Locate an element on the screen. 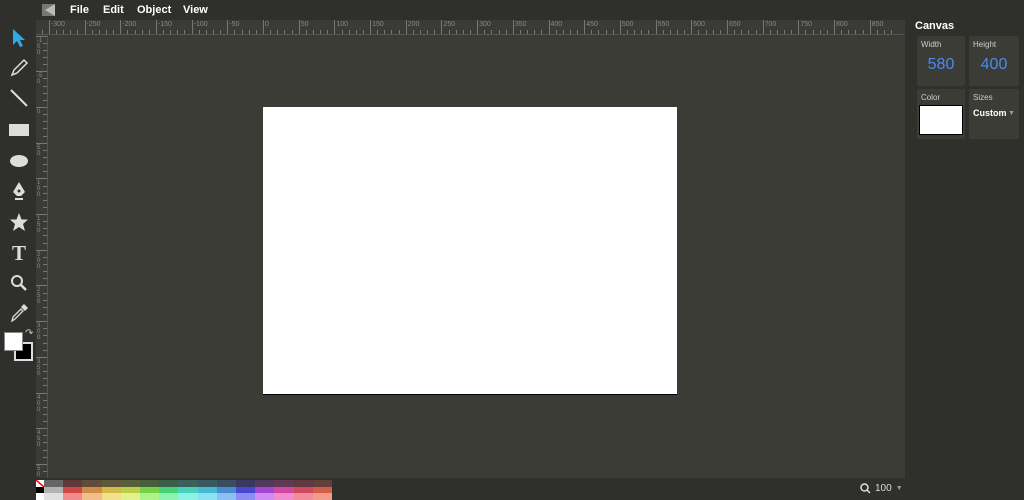 The image size is (1024, 500). color-field: Color is located at coordinates (941, 114).